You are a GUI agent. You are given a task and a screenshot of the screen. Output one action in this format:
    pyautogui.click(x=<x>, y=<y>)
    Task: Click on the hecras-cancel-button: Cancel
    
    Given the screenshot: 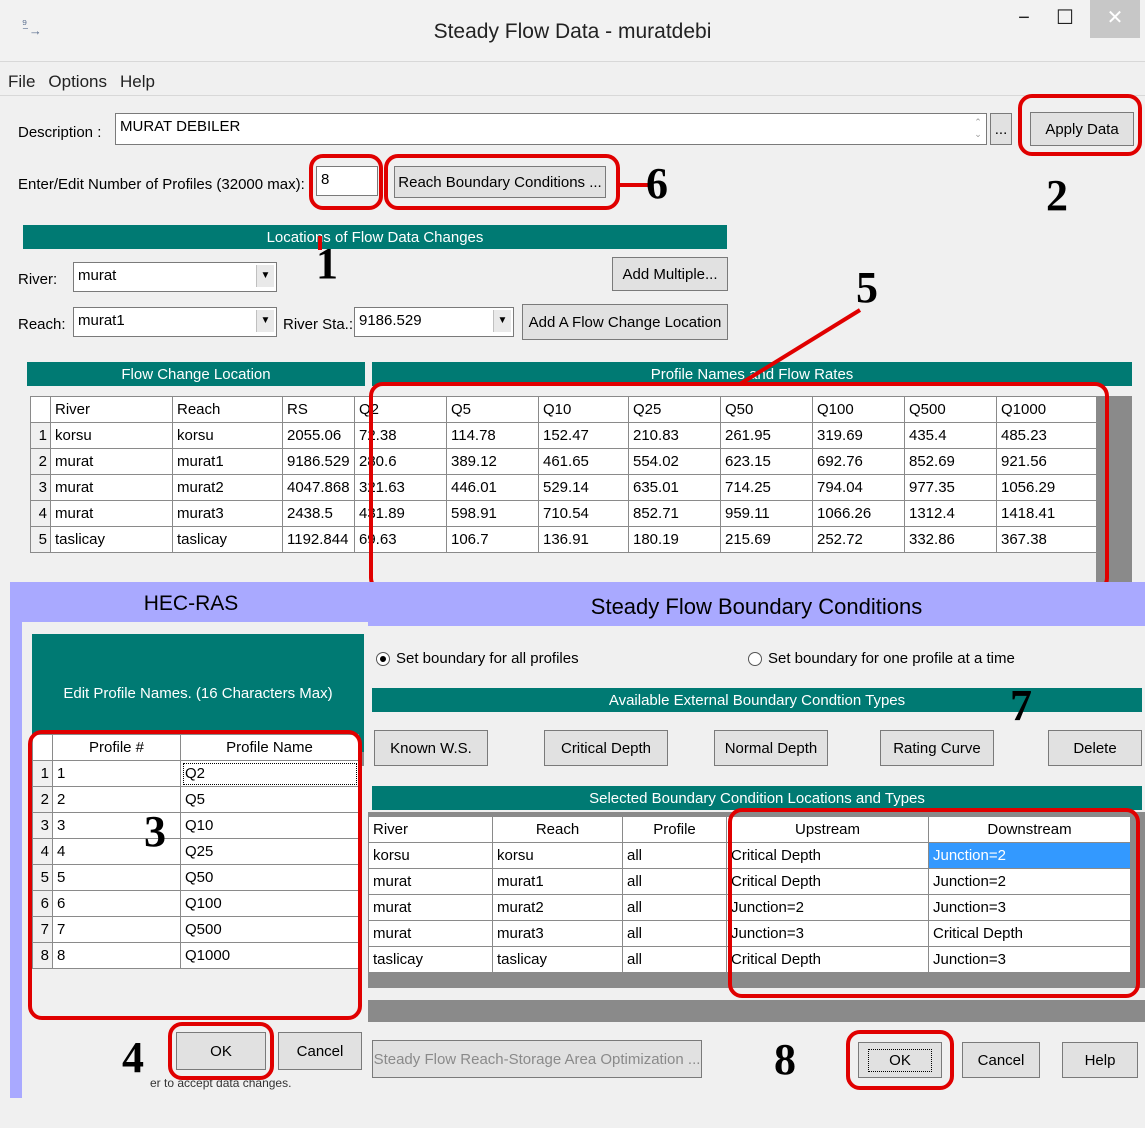 What is the action you would take?
    pyautogui.click(x=320, y=1051)
    